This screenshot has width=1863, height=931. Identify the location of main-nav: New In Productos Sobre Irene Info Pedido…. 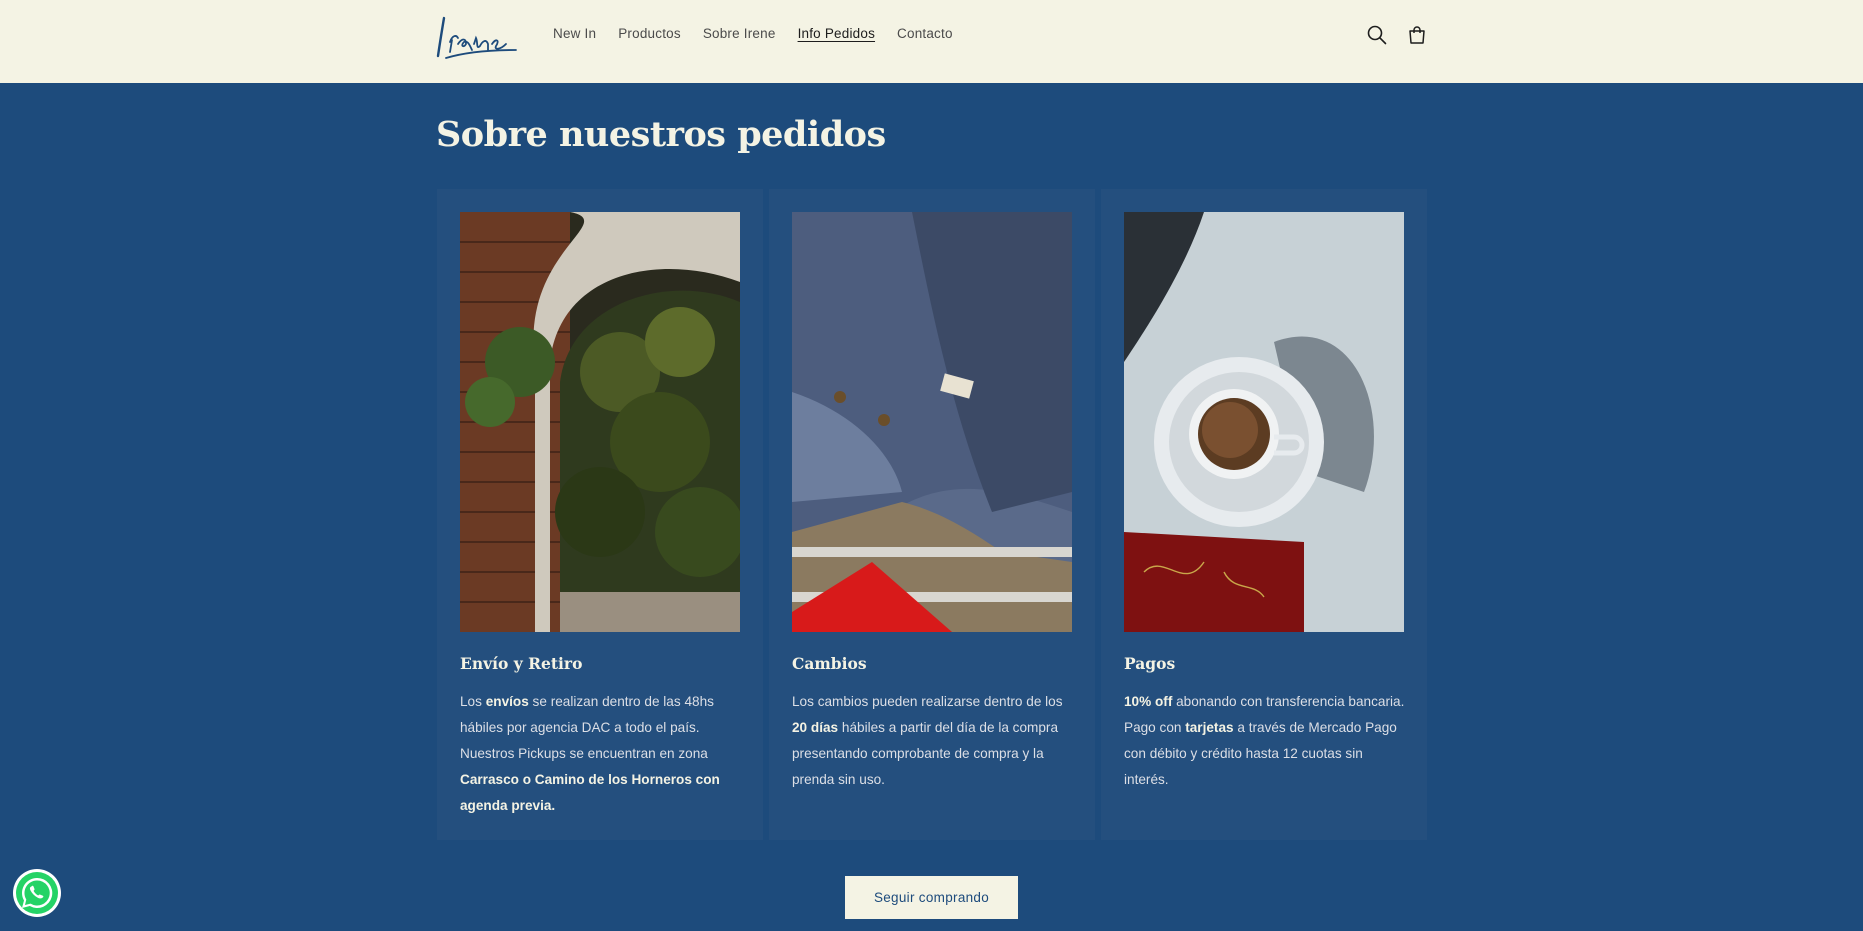
(753, 33).